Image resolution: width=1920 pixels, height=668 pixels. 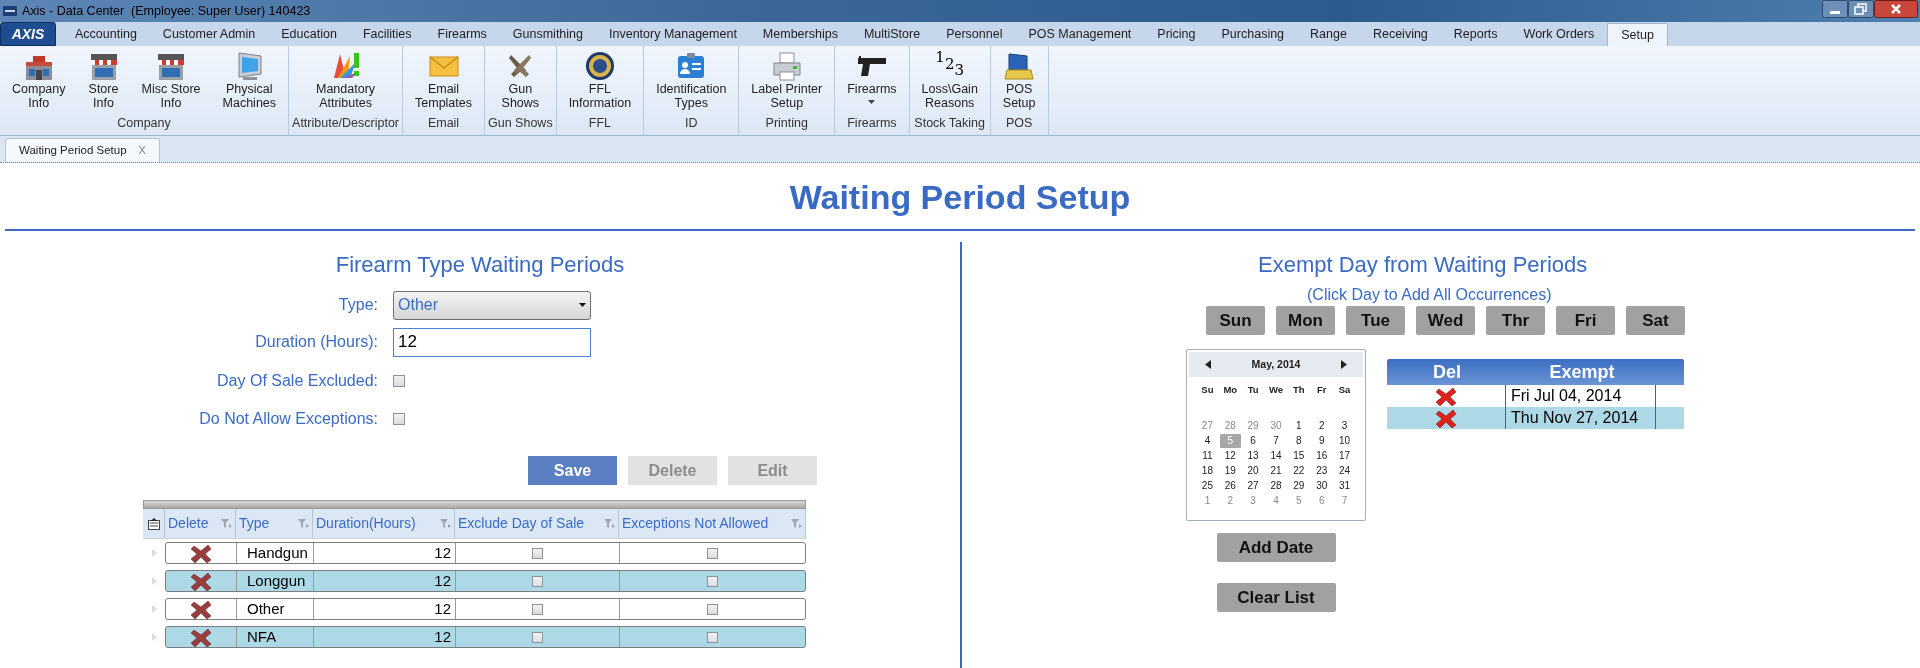 I want to click on ribbon-button: Label Printer Setup, so click(x=787, y=80).